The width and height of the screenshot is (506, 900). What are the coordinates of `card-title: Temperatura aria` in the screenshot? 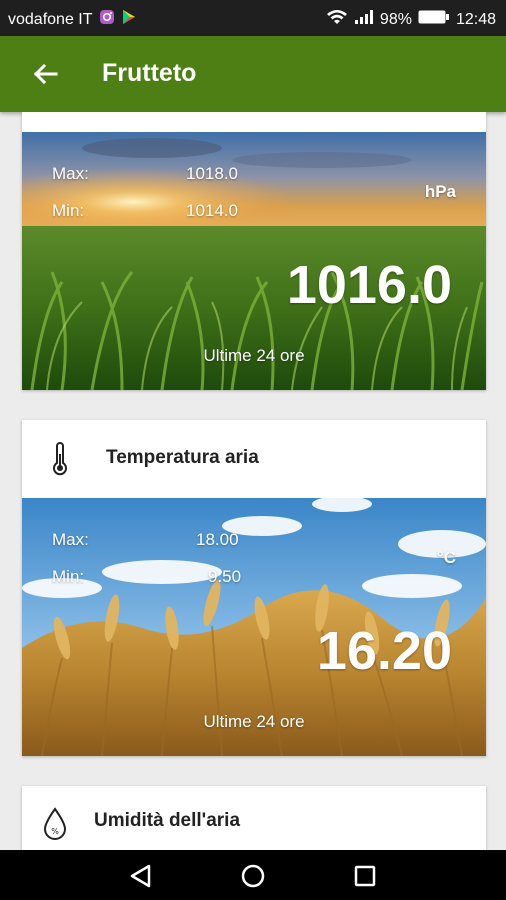 It's located at (182, 457).